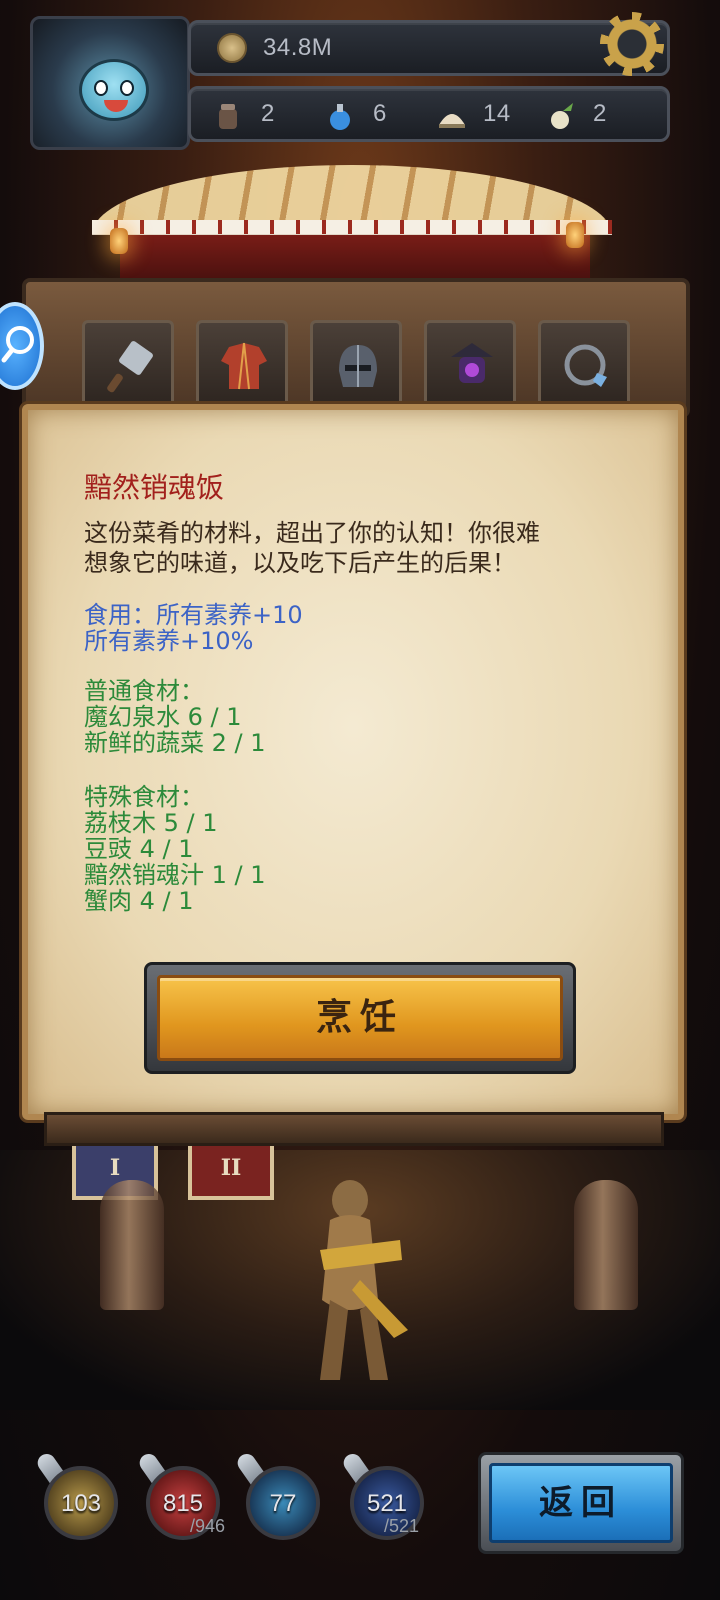 The width and height of the screenshot is (720, 1600). What do you see at coordinates (139, 849) in the screenshot?
I see `ingredient-item: 豆豉 4 / 1` at bounding box center [139, 849].